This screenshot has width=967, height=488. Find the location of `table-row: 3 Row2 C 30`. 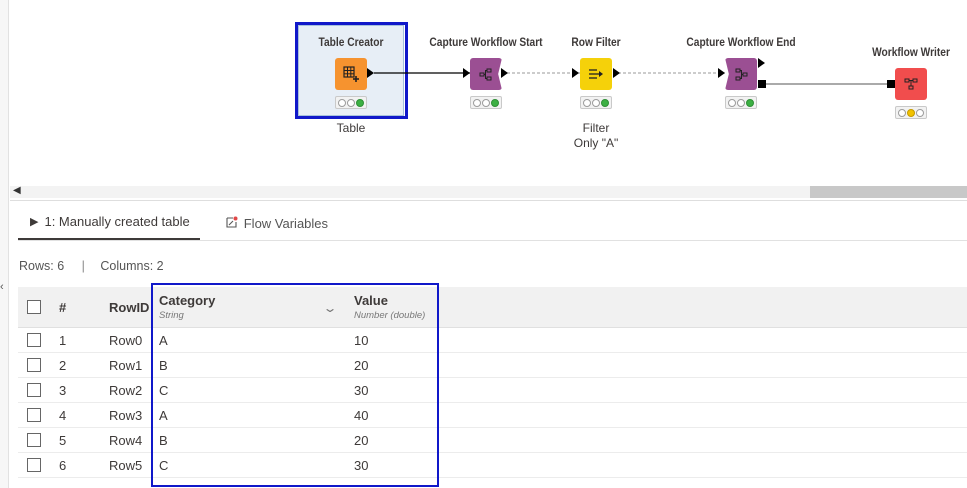

table-row: 3 Row2 C 30 is located at coordinates (492, 390).